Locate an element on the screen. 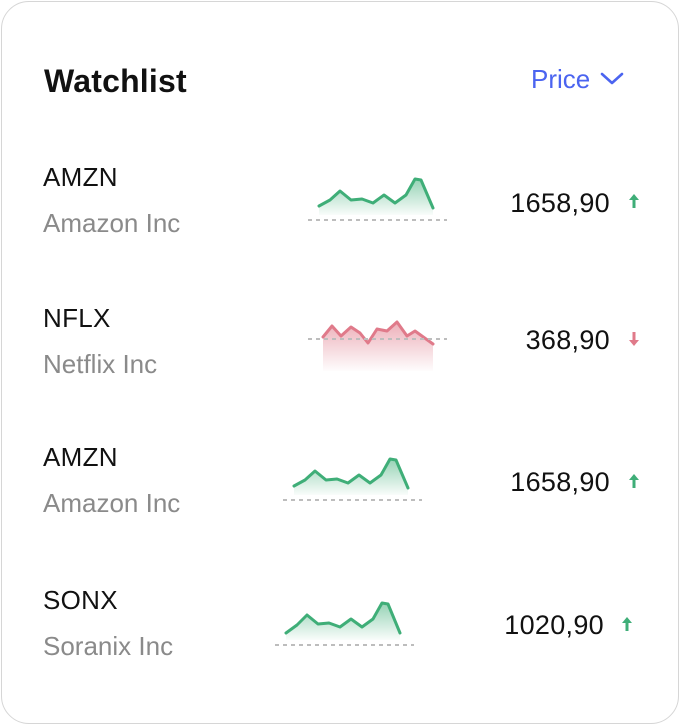 This screenshot has height=727, width=682. company-name: Netflix Inc is located at coordinates (100, 364).